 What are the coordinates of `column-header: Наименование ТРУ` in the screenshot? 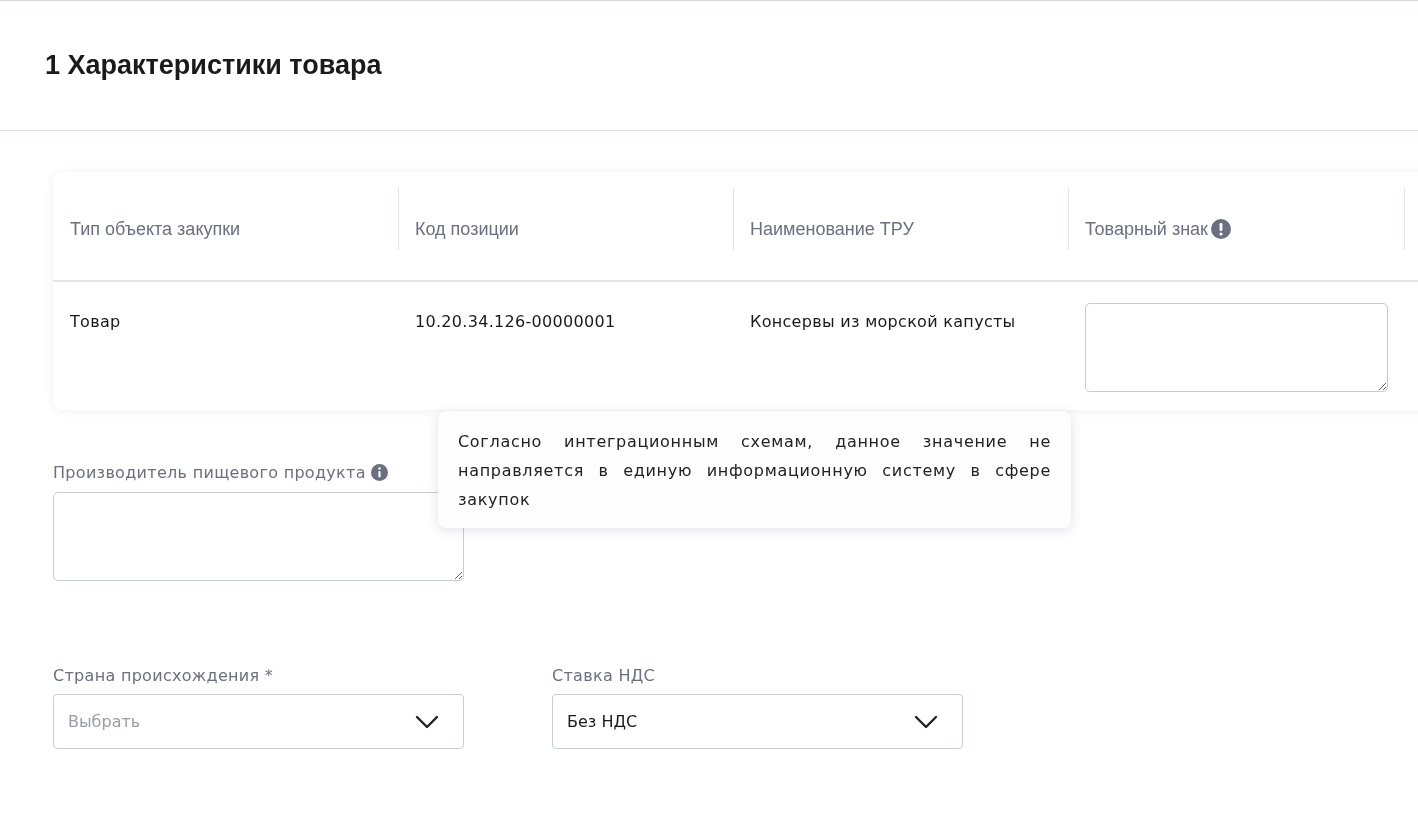 It's located at (832, 229).